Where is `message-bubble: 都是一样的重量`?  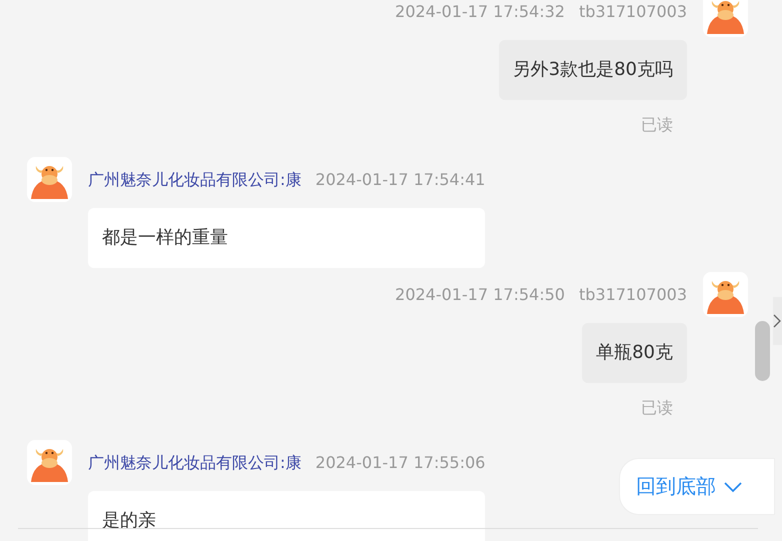 message-bubble: 都是一样的重量 is located at coordinates (287, 238).